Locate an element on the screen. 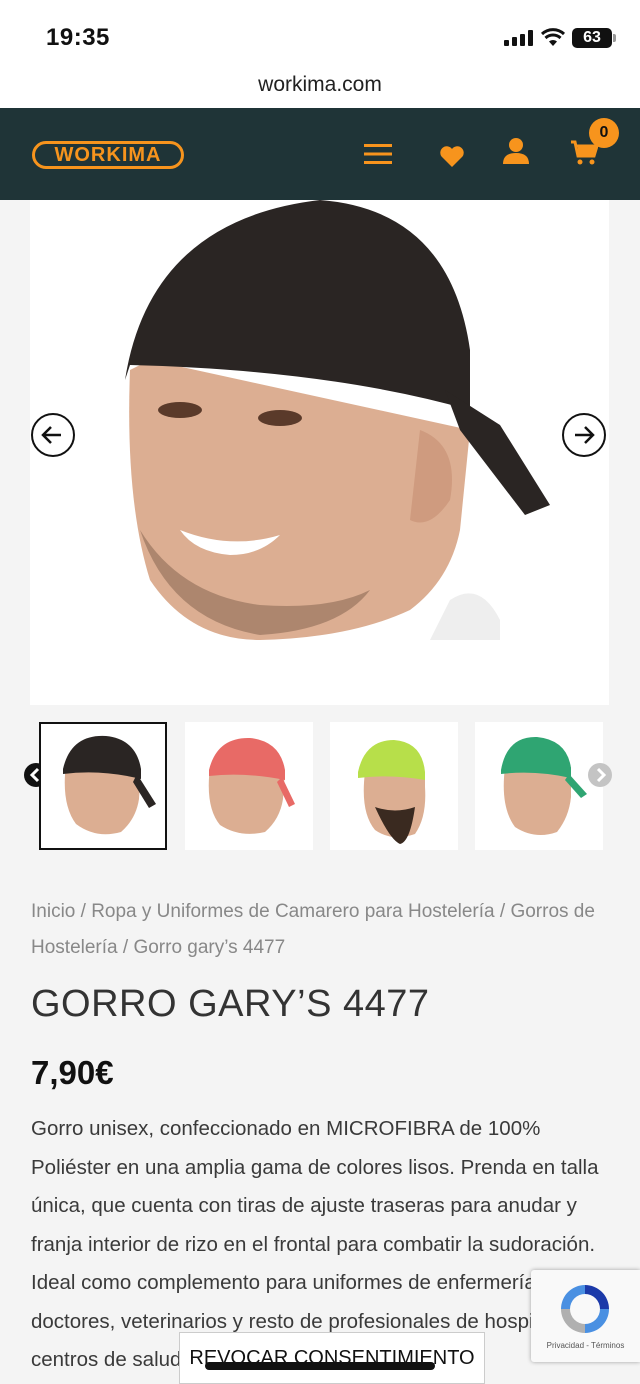 The width and height of the screenshot is (640, 1384). arrow-right-icon is located at coordinates (585, 435).